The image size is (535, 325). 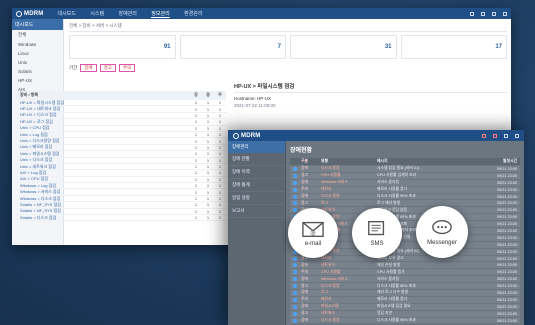 I want to click on sms-label: SMS, so click(x=377, y=243).